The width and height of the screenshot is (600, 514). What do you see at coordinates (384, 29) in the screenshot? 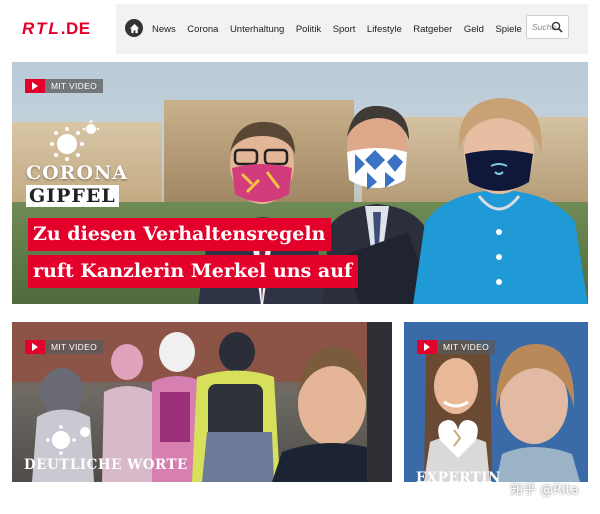
I see `nav-item-lifestyle: Lifestyle` at bounding box center [384, 29].